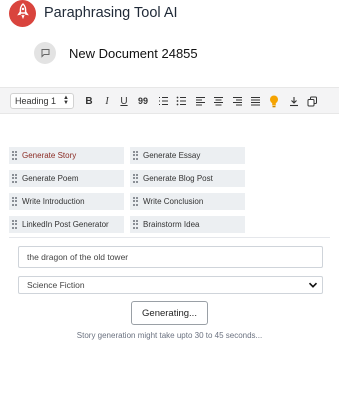 This screenshot has height=419, width=339. What do you see at coordinates (124, 101) in the screenshot?
I see `underline-button: U` at bounding box center [124, 101].